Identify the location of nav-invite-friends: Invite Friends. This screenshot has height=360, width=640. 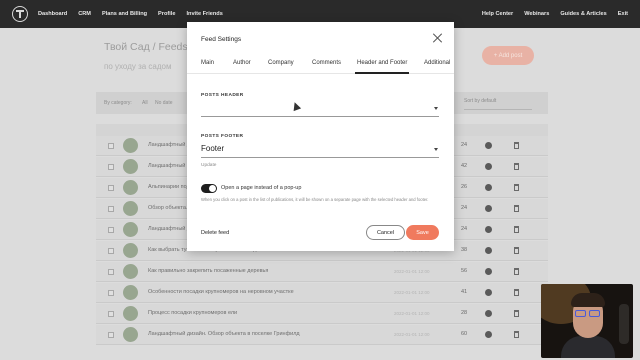
(204, 14).